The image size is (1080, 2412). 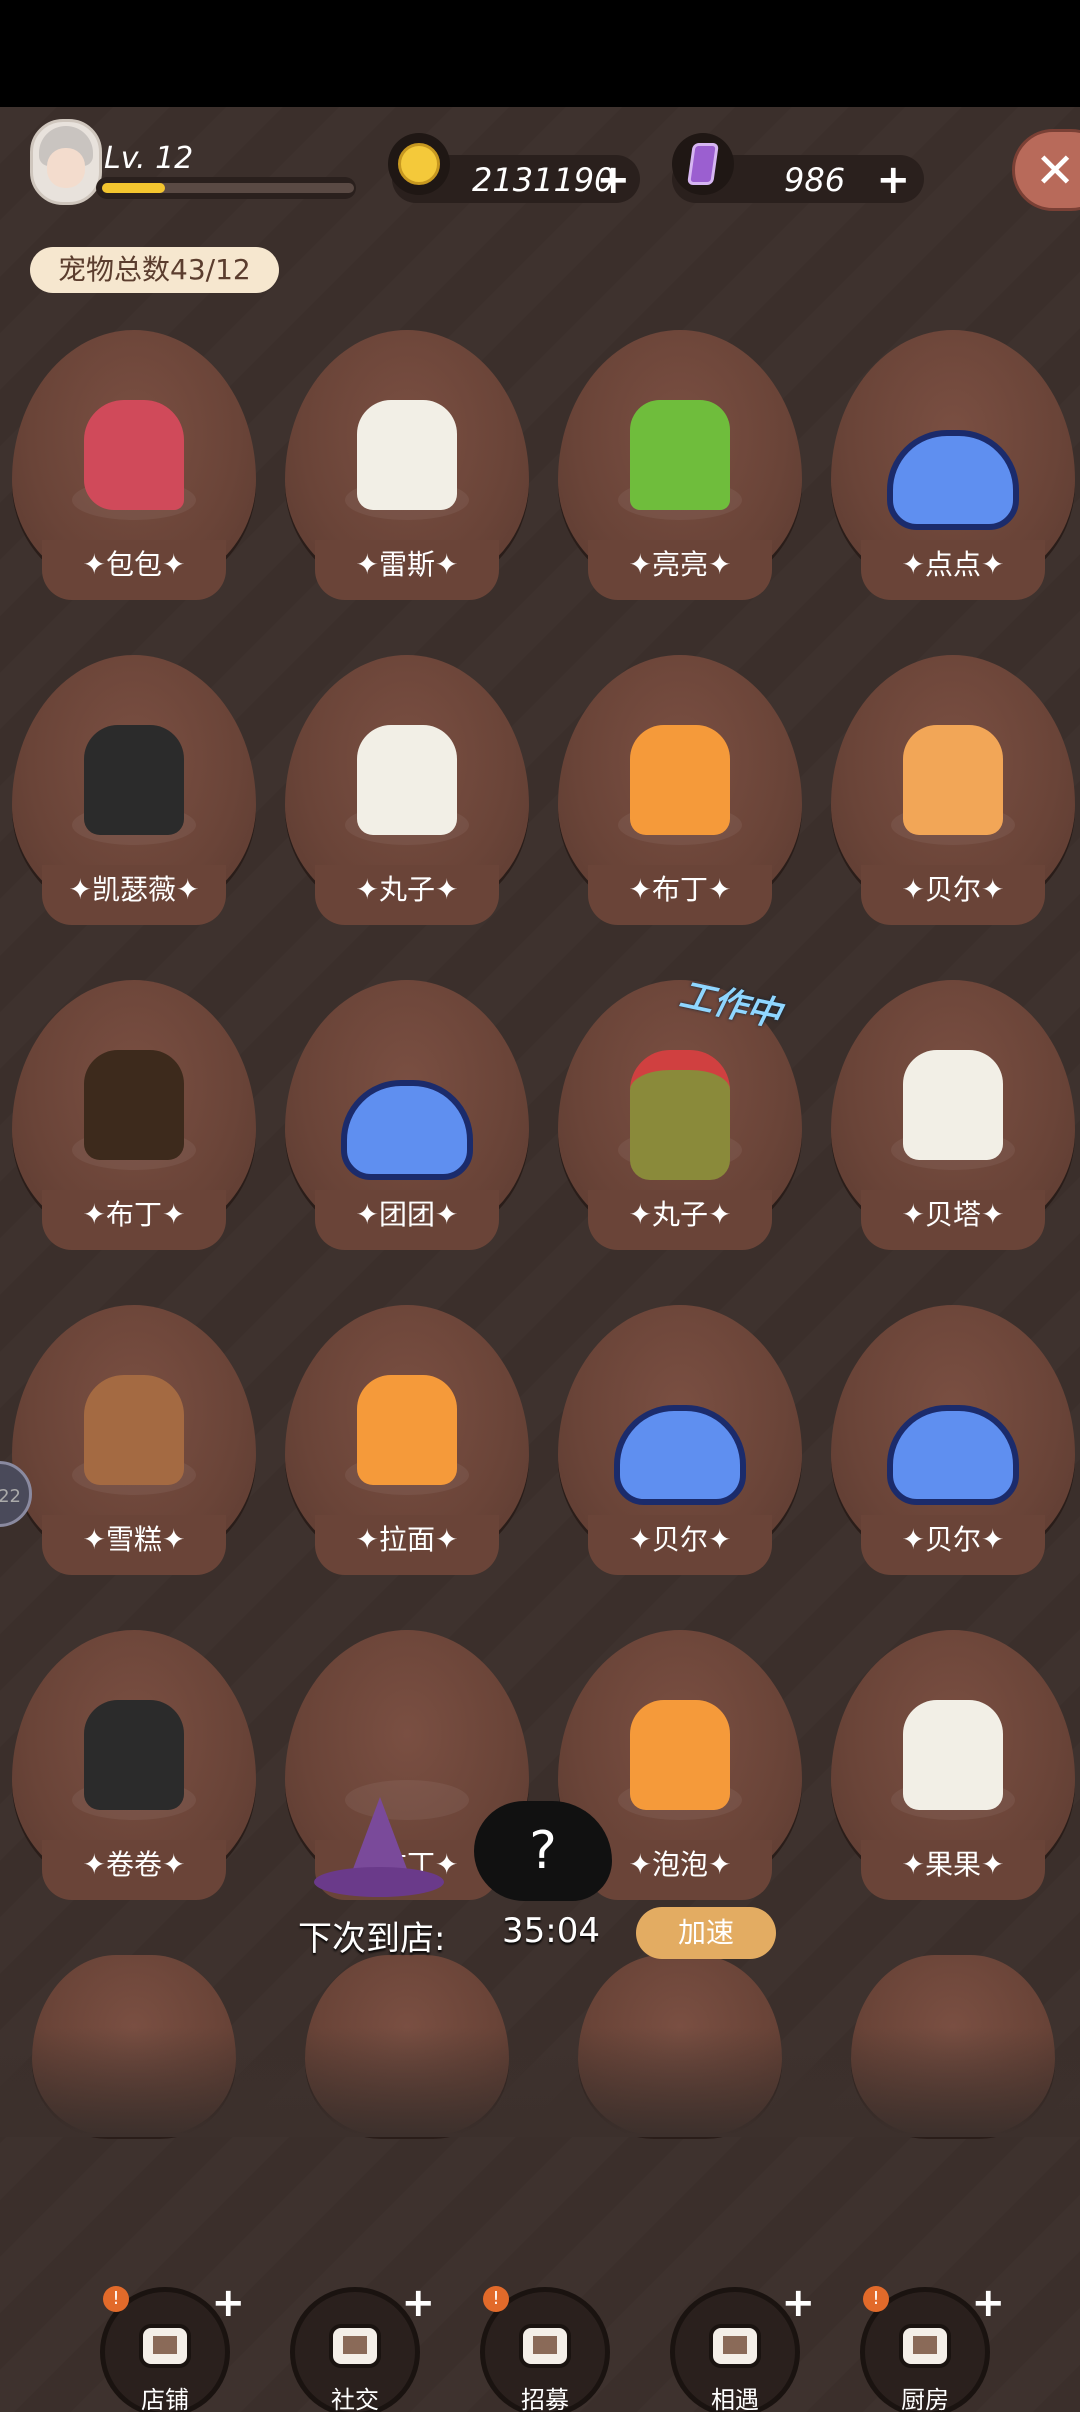 I want to click on pet-card: ✦贝塔✦, so click(x=953, y=1125).